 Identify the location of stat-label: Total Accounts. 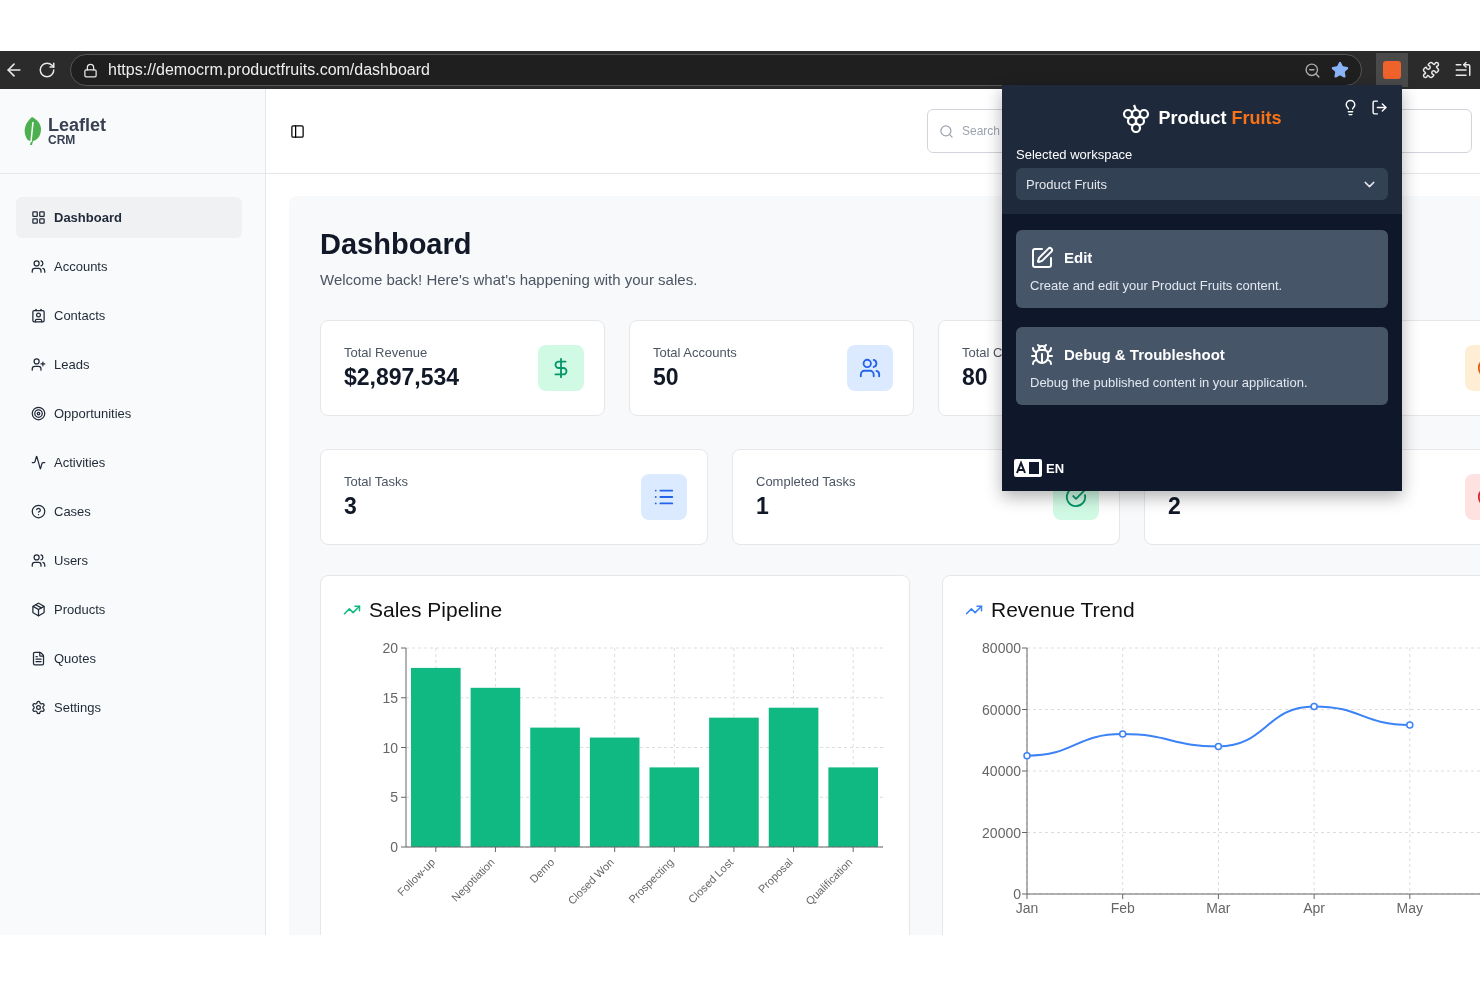
(695, 352).